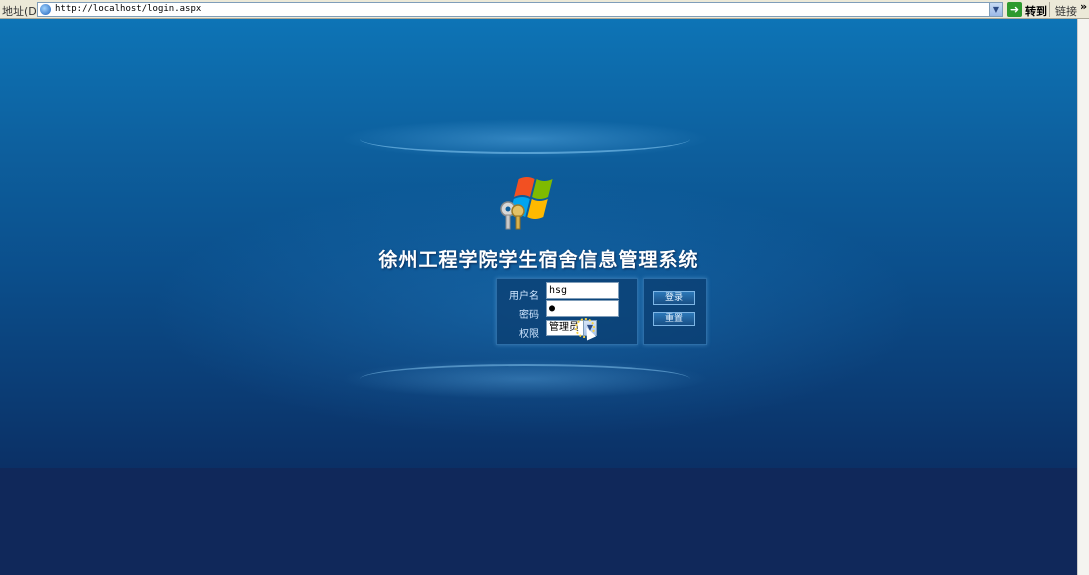 The image size is (1089, 575). I want to click on more-chevron-icon: », so click(1083, 6).